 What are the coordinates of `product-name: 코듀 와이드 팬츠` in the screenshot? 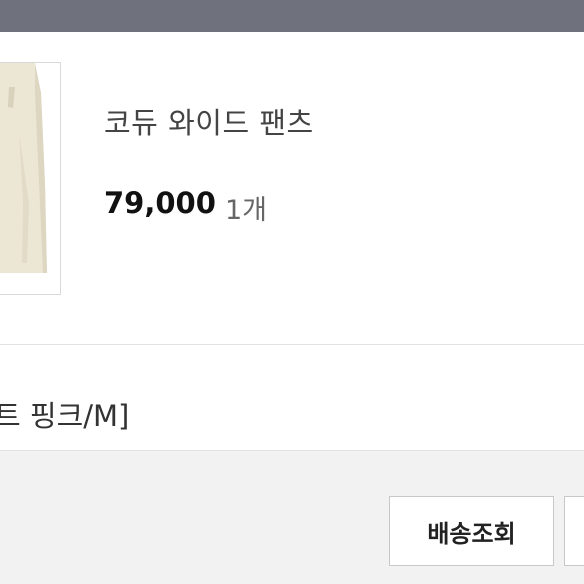 It's located at (209, 121).